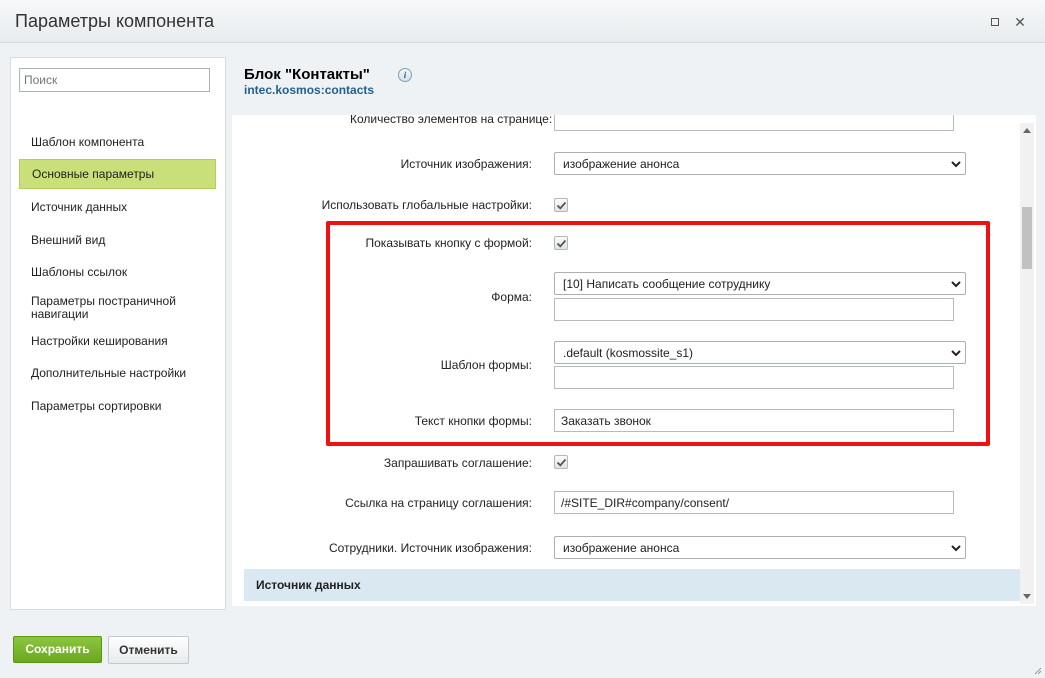 This screenshot has width=1045, height=678. Describe the element at coordinates (760, 547) in the screenshot. I see `staff-image-source-select: изображение анонса` at that location.